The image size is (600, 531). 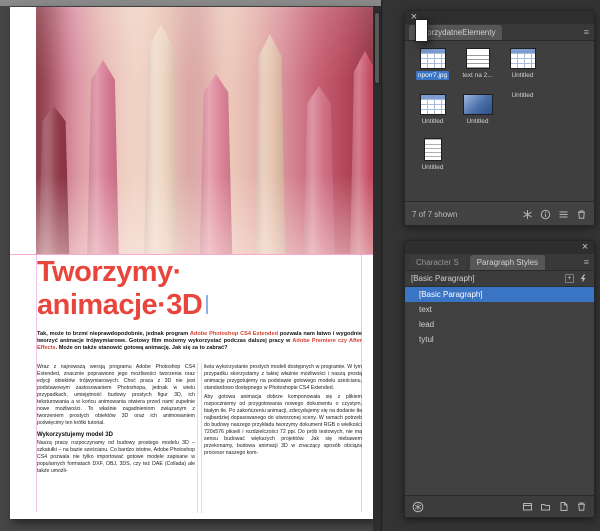 I want to click on current-style-row: [Basic Paragraph] +, so click(x=499, y=279).